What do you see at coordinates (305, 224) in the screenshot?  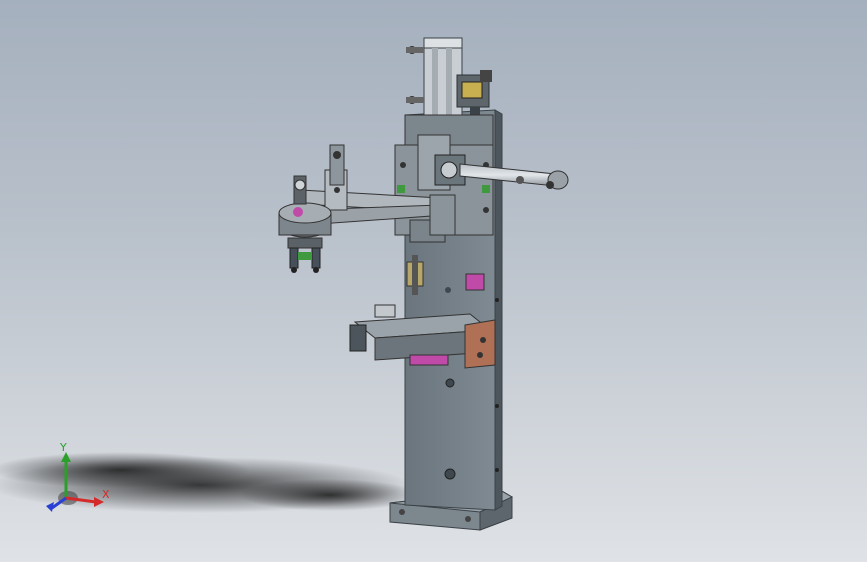 I see `gripper-head` at bounding box center [305, 224].